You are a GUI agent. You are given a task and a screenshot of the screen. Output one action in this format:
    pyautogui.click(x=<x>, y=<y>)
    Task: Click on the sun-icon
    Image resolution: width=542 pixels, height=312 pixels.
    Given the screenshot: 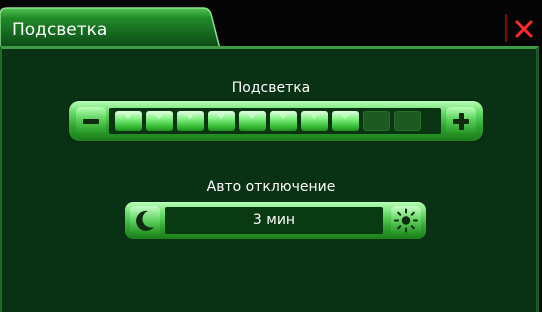 What is the action you would take?
    pyautogui.click(x=406, y=220)
    